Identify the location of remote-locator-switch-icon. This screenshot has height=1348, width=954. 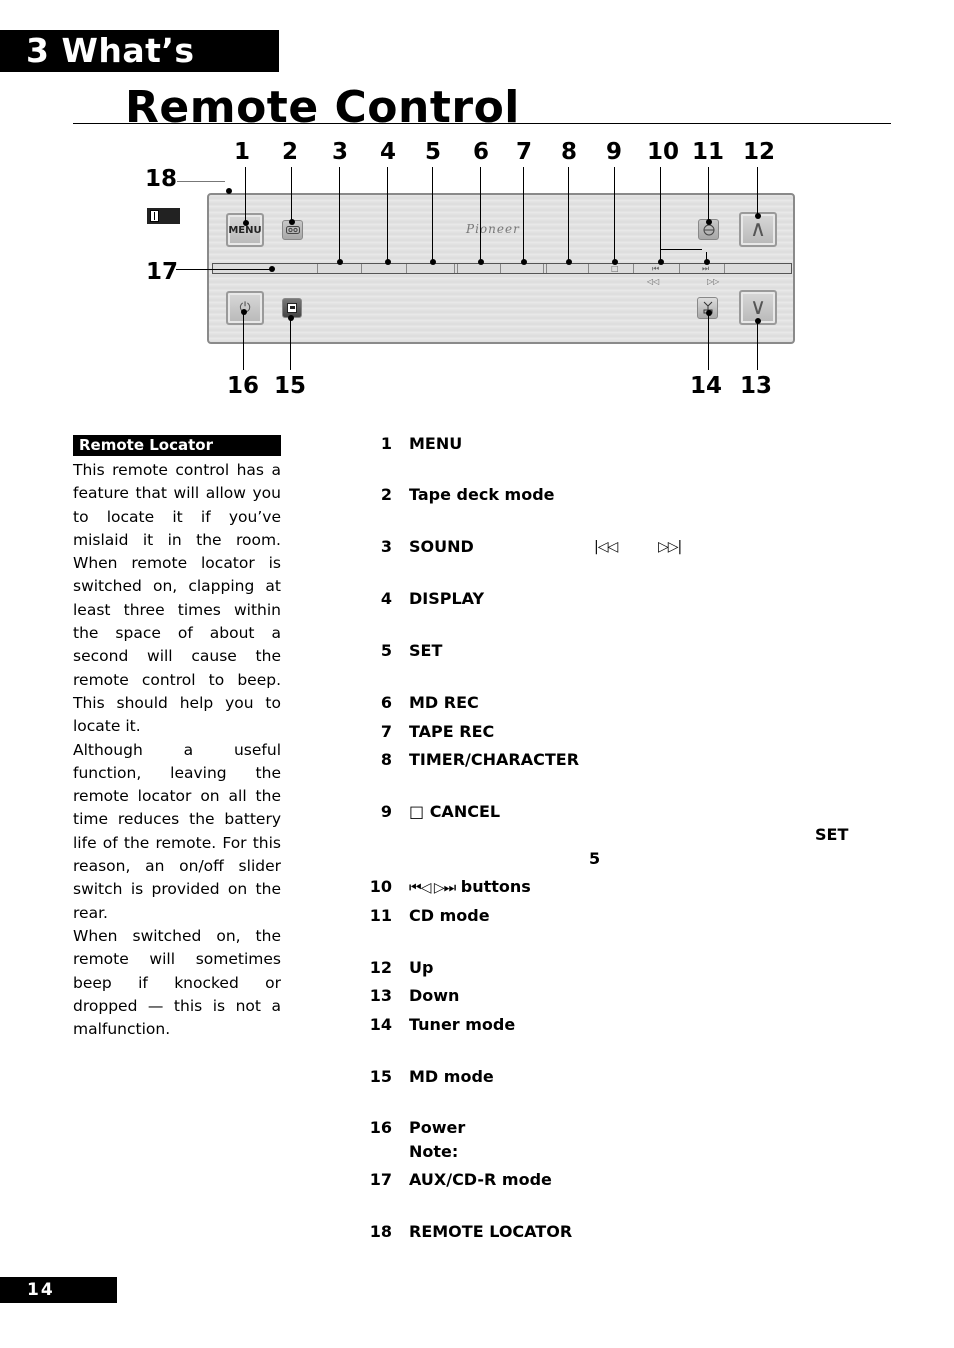
(163, 216).